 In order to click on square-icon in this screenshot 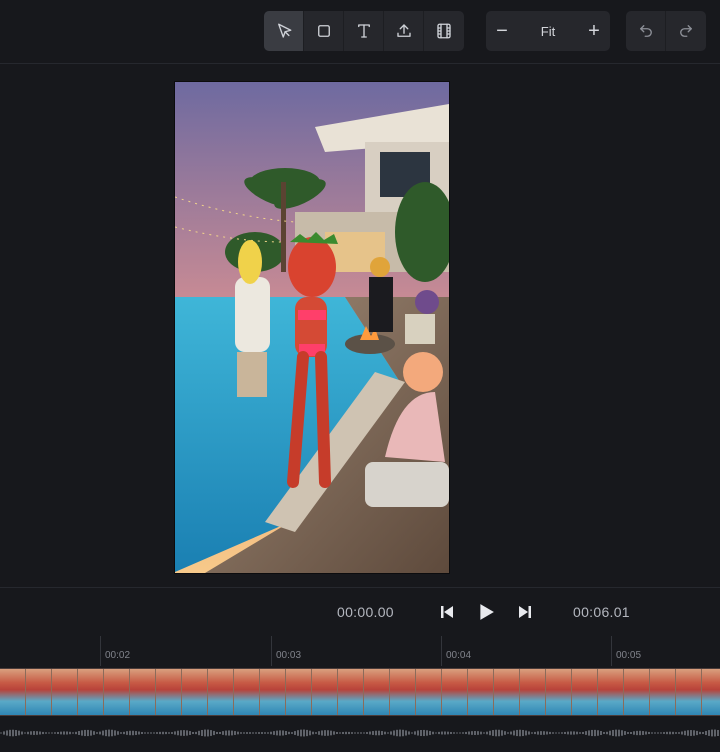, I will do `click(323, 31)`.